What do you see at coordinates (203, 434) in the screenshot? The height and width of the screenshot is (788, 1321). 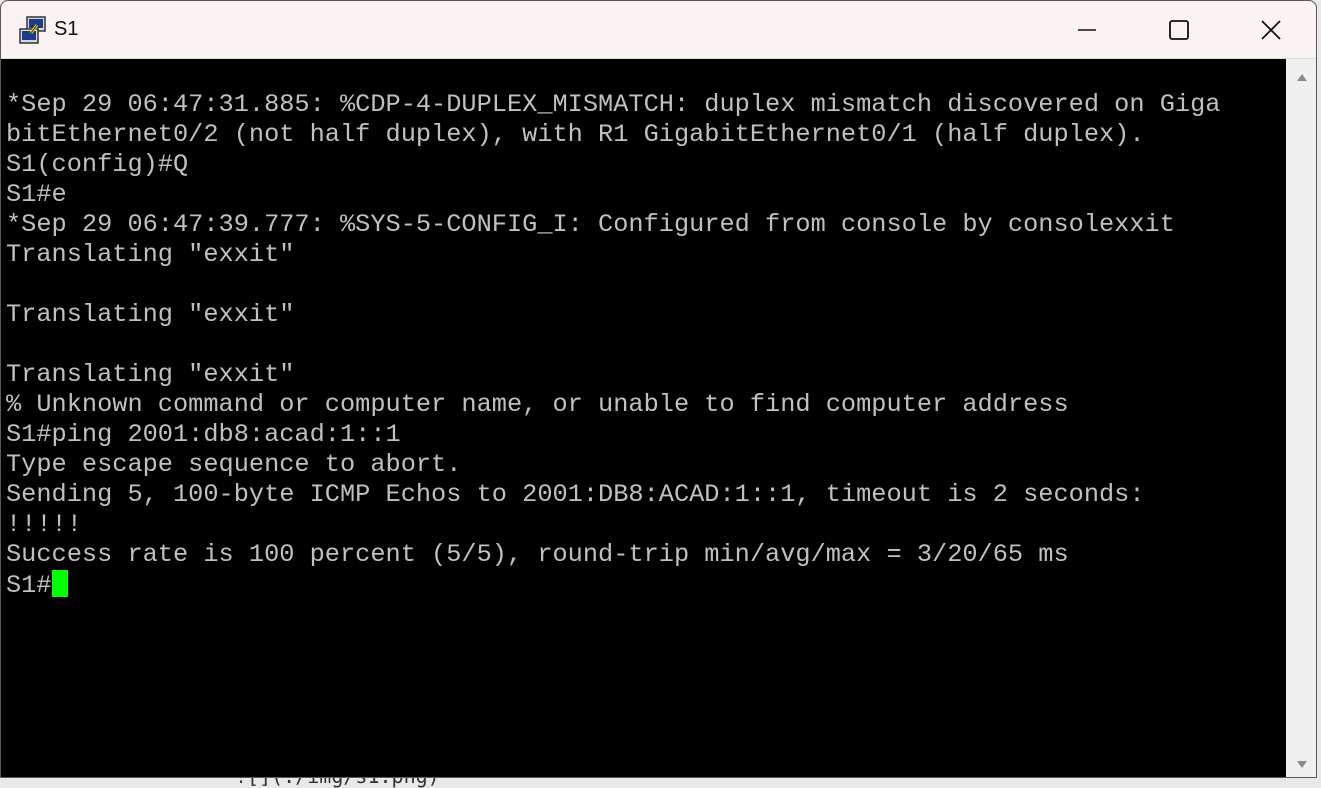 I see `terminal-line: S1#ping 2001:db8:acad:1::1` at bounding box center [203, 434].